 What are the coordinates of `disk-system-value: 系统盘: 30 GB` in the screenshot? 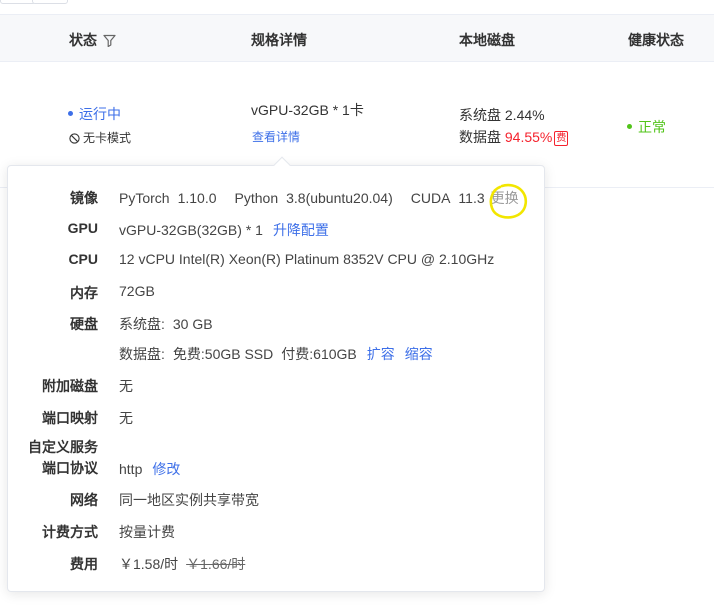 It's located at (166, 324).